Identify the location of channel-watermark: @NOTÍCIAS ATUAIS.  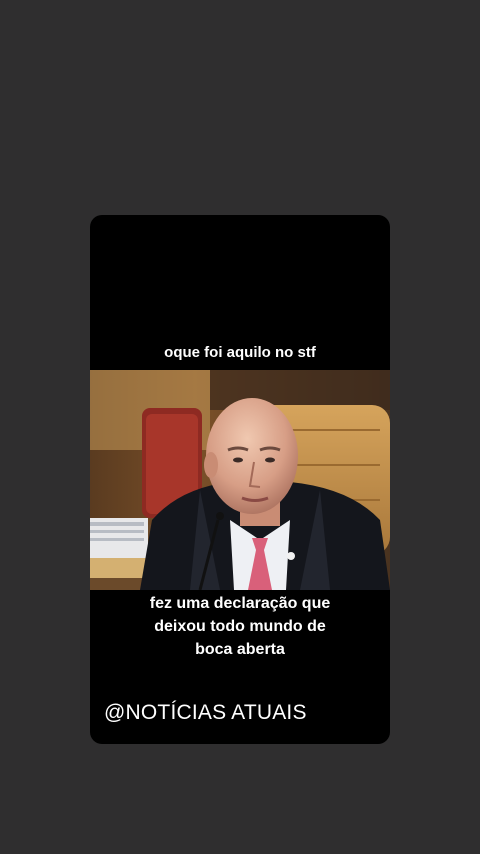
(205, 712).